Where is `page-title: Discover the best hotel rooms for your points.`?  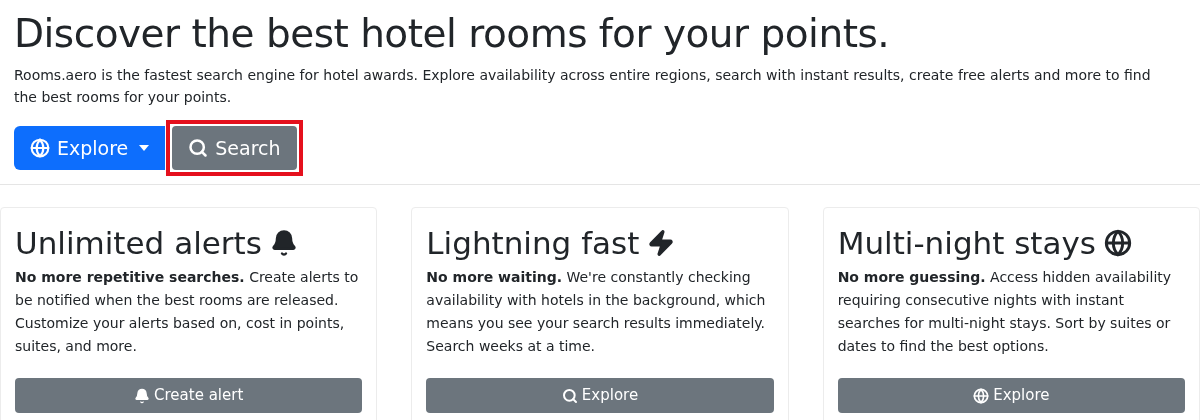 page-title: Discover the best hotel rooms for your points. is located at coordinates (452, 34).